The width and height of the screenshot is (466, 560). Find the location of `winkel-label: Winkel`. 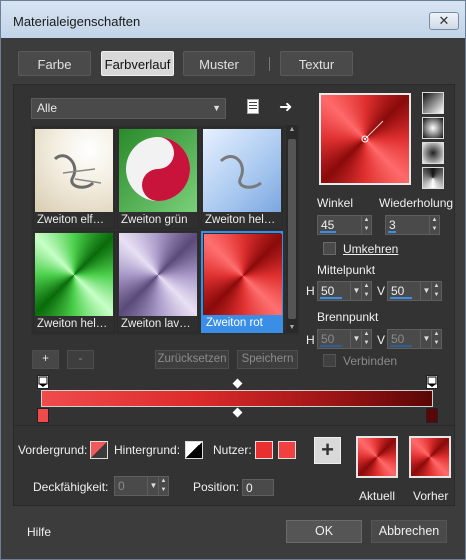

winkel-label: Winkel is located at coordinates (335, 203).